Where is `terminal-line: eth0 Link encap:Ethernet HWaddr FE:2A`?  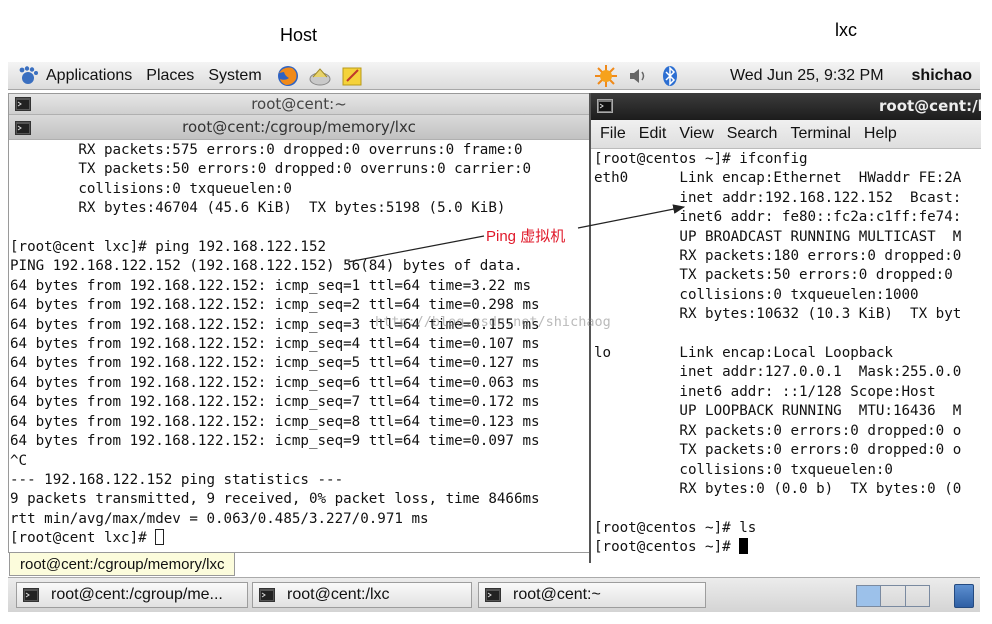 terminal-line: eth0 Link encap:Ethernet HWaddr FE:2A is located at coordinates (778, 178).